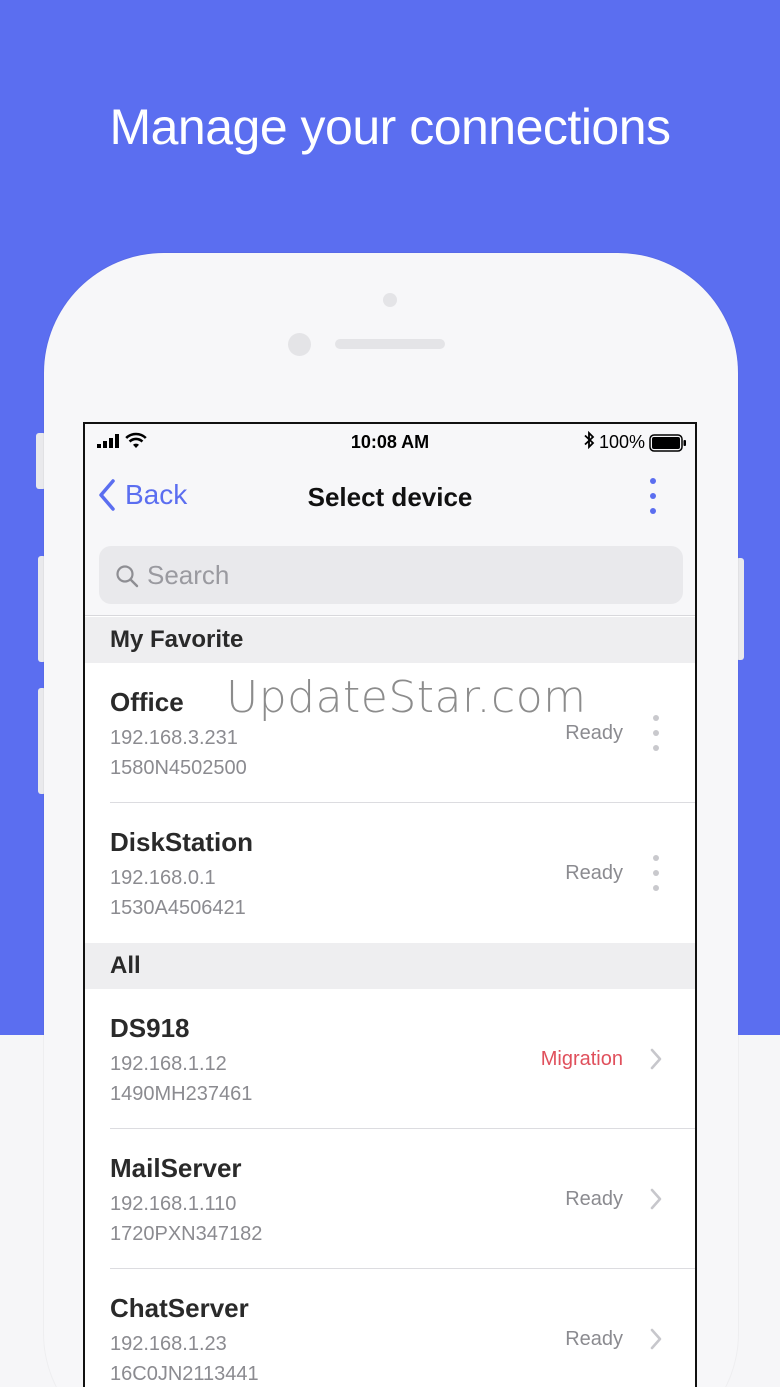  Describe the element at coordinates (186, 1234) in the screenshot. I see `device-serial: 1720PXN347182` at that location.